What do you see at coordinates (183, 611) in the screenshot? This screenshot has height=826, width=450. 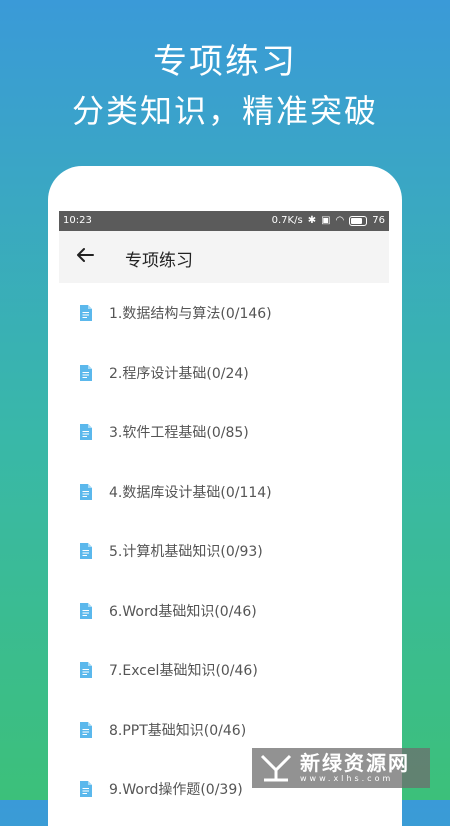 I see `list-item-label: 6.Word基础知识(0/46)` at bounding box center [183, 611].